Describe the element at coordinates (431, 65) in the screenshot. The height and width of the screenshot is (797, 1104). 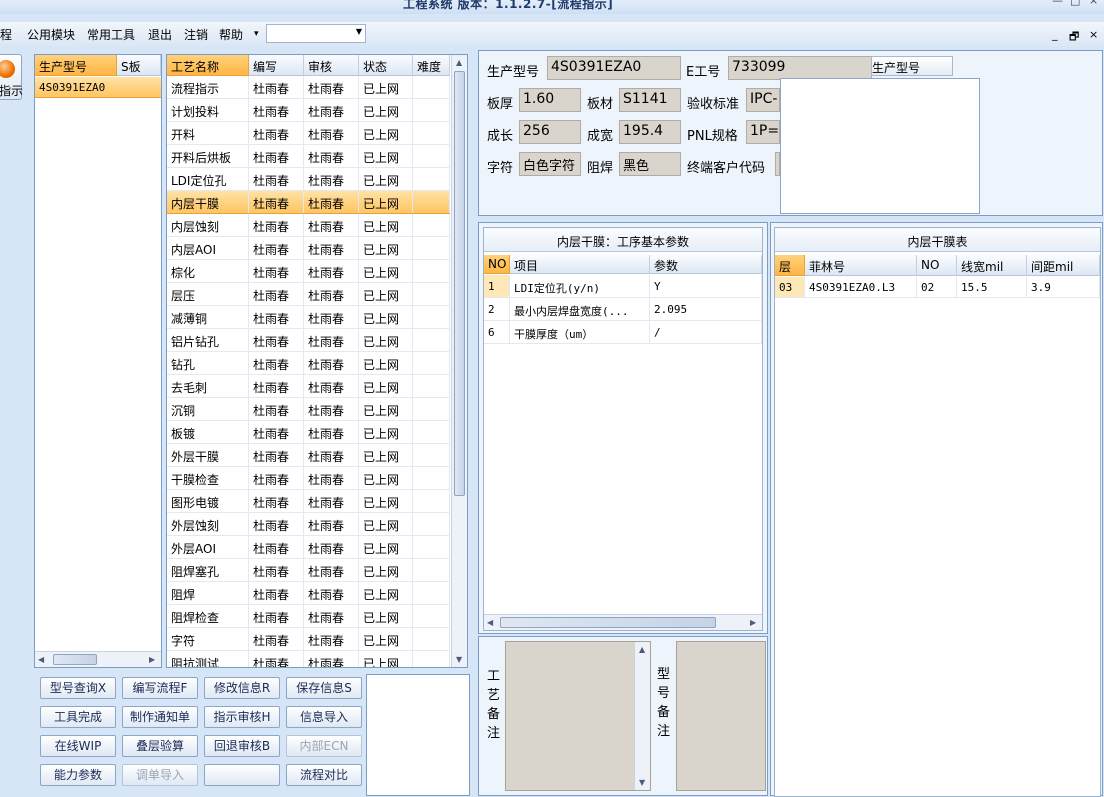
I see `col-header-difficulty: 难度` at that location.